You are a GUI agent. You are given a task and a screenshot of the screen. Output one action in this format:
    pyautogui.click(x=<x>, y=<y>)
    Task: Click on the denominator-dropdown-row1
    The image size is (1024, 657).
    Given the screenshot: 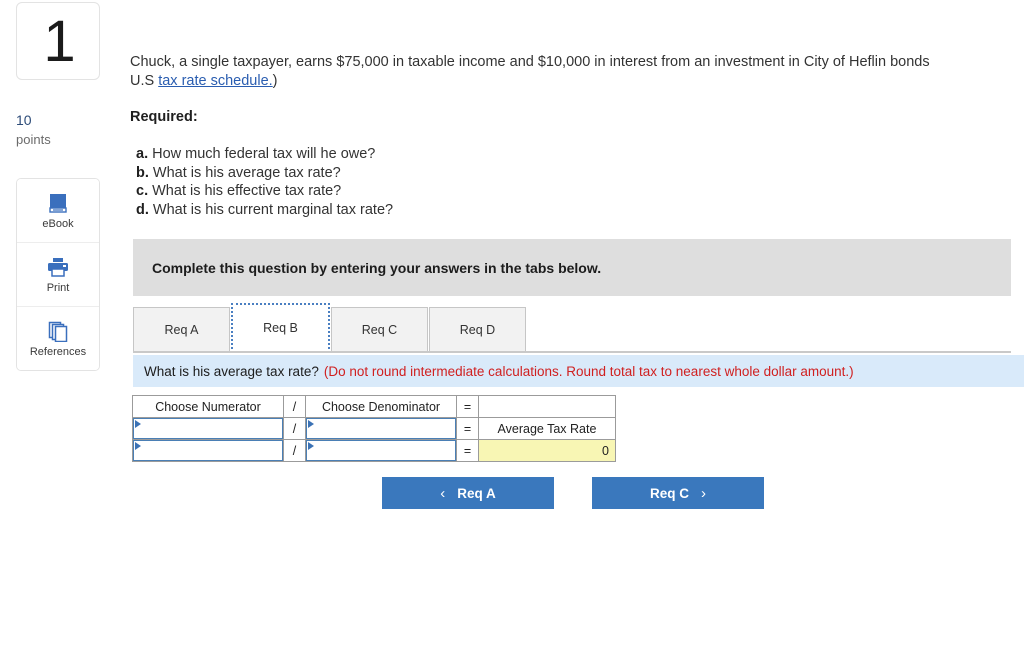 What is the action you would take?
    pyautogui.click(x=381, y=428)
    